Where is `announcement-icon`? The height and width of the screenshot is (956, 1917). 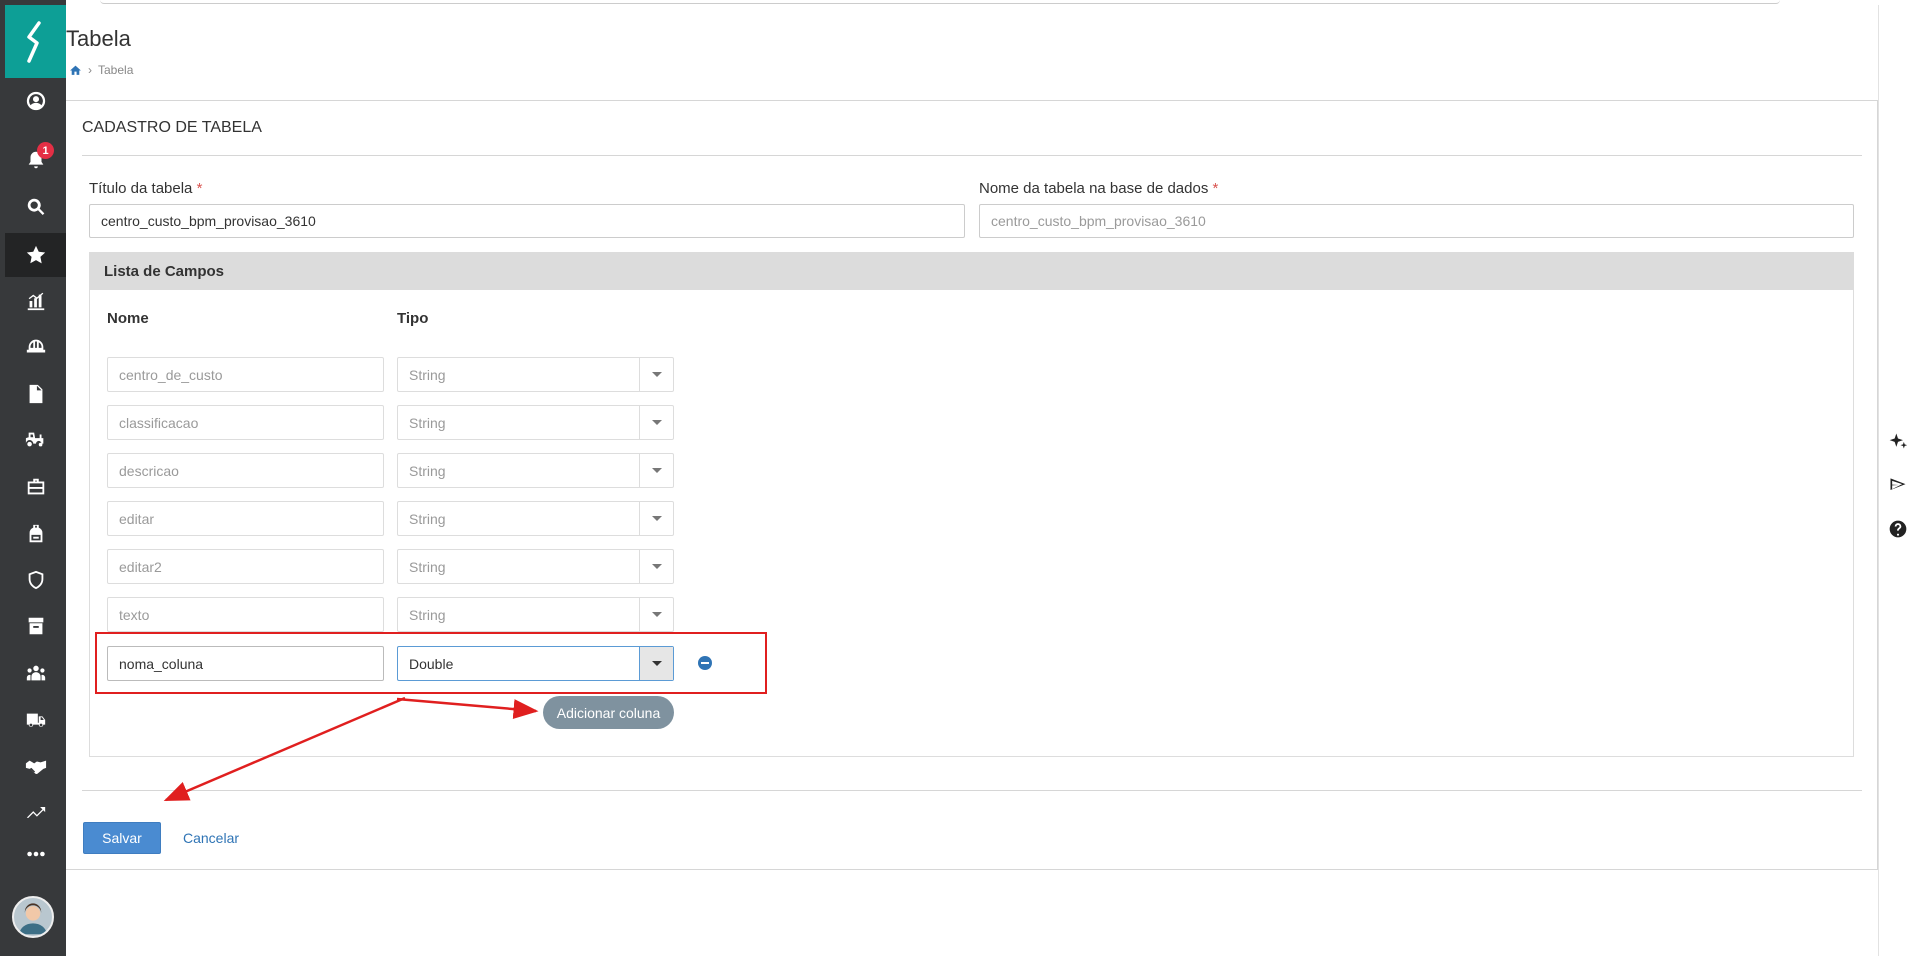
announcement-icon is located at coordinates (1898, 485).